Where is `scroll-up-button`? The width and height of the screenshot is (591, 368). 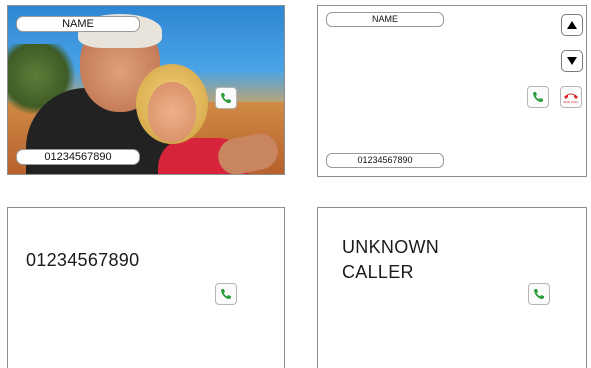
scroll-up-button is located at coordinates (572, 25).